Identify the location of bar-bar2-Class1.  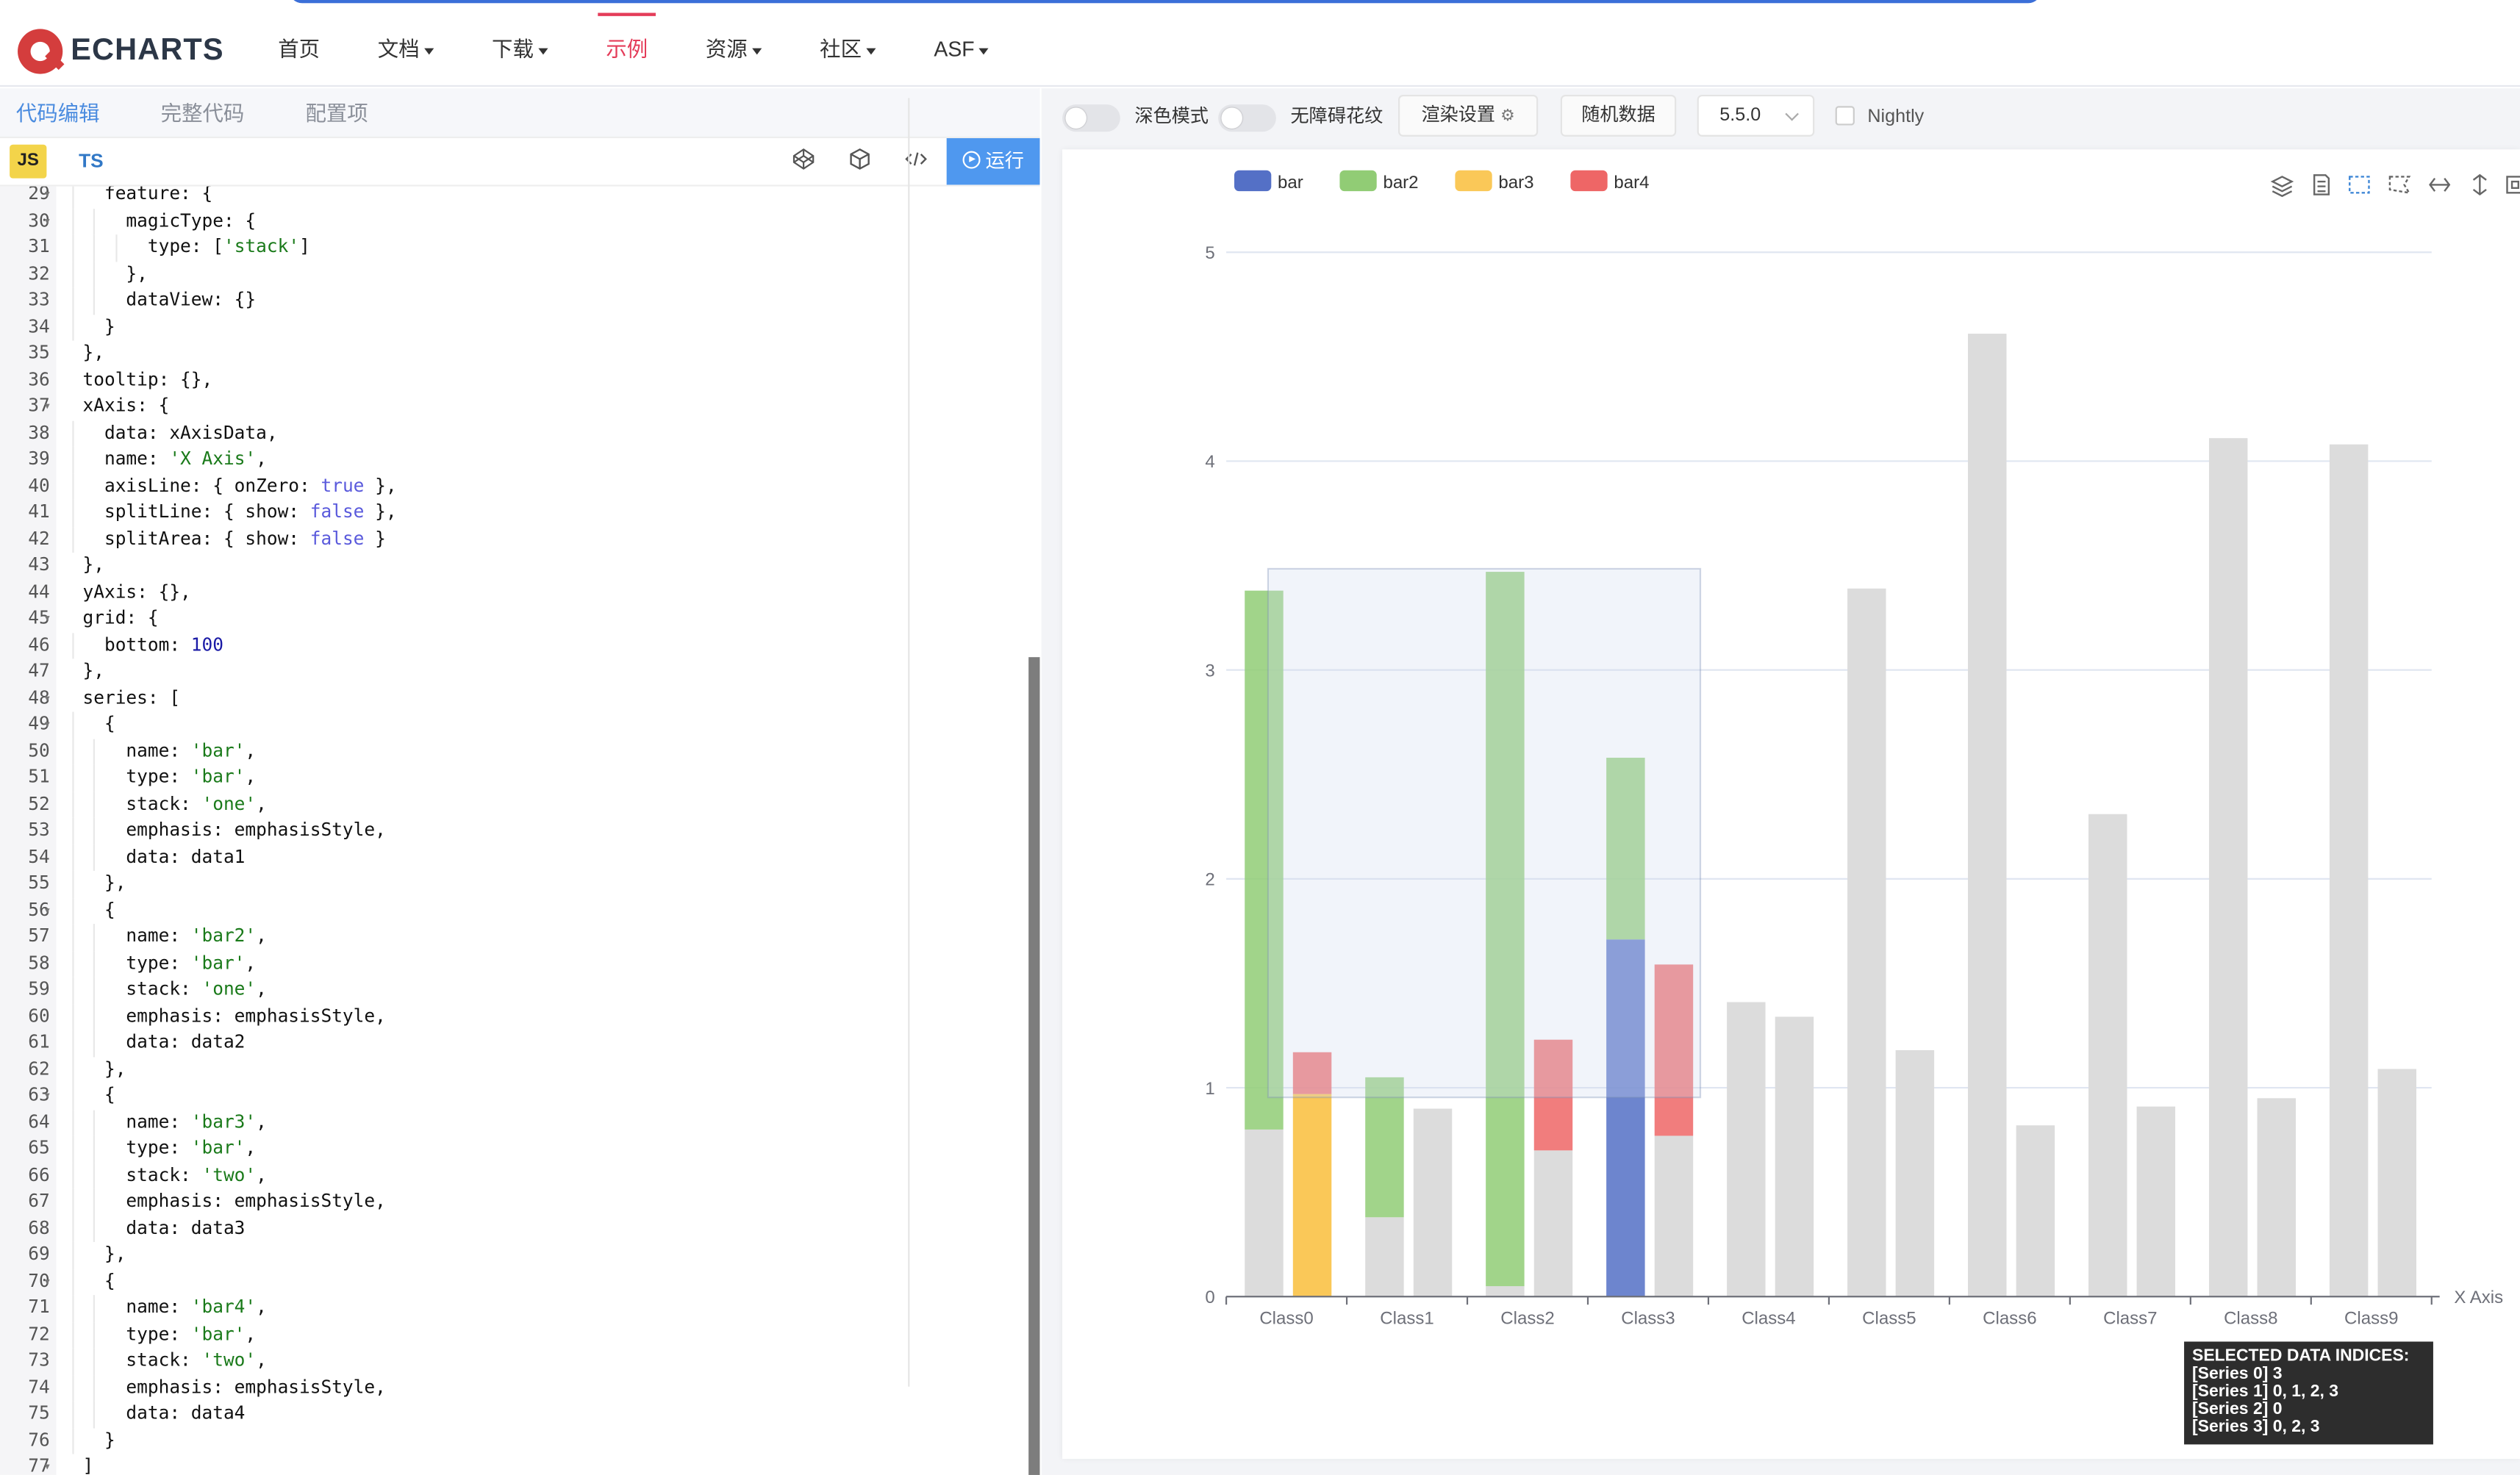
(1384, 1147).